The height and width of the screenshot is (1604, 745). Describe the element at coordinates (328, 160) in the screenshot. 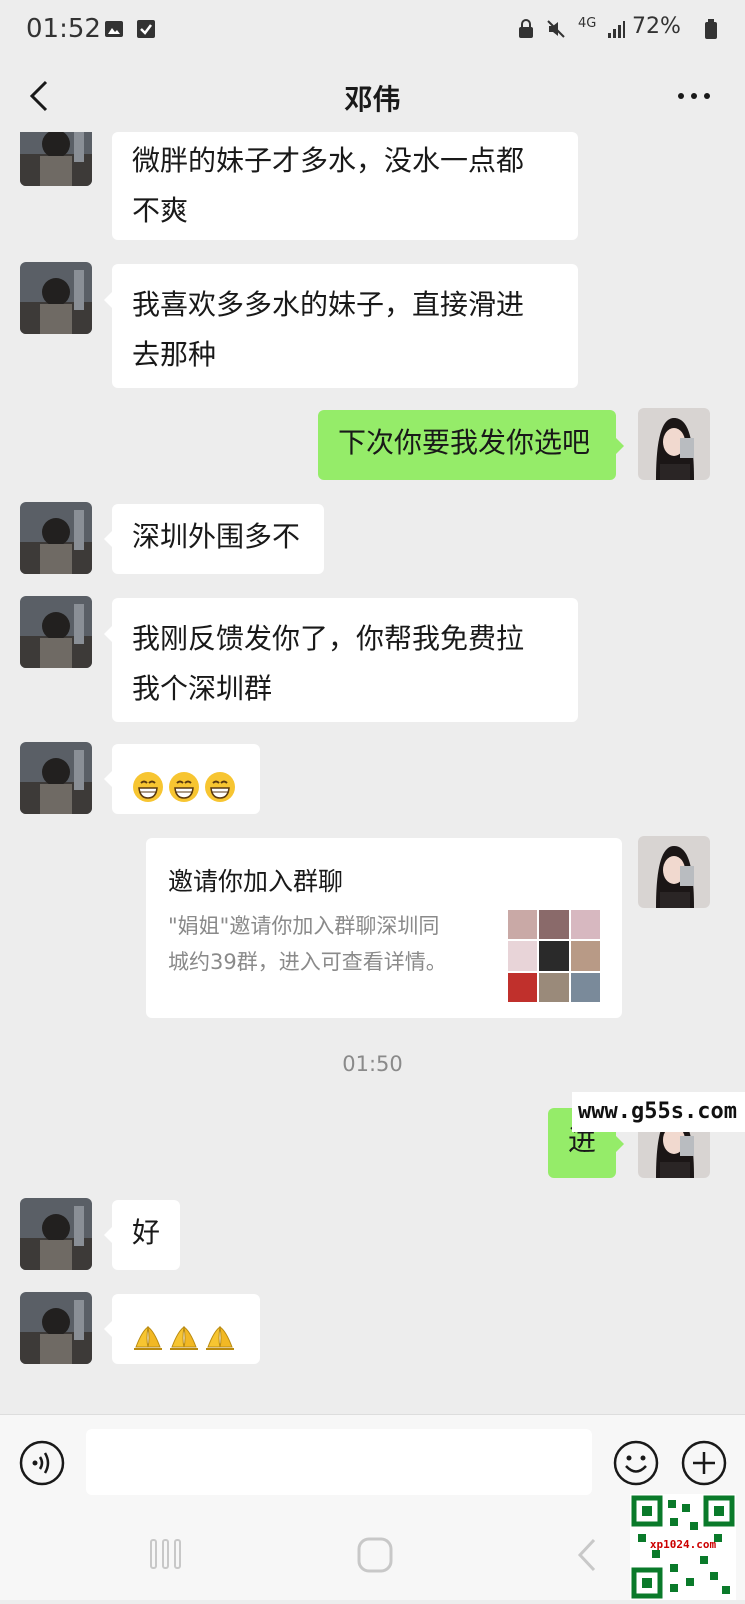

I see `message-text-line: 微胖的妹子才多水，没水一点都` at that location.